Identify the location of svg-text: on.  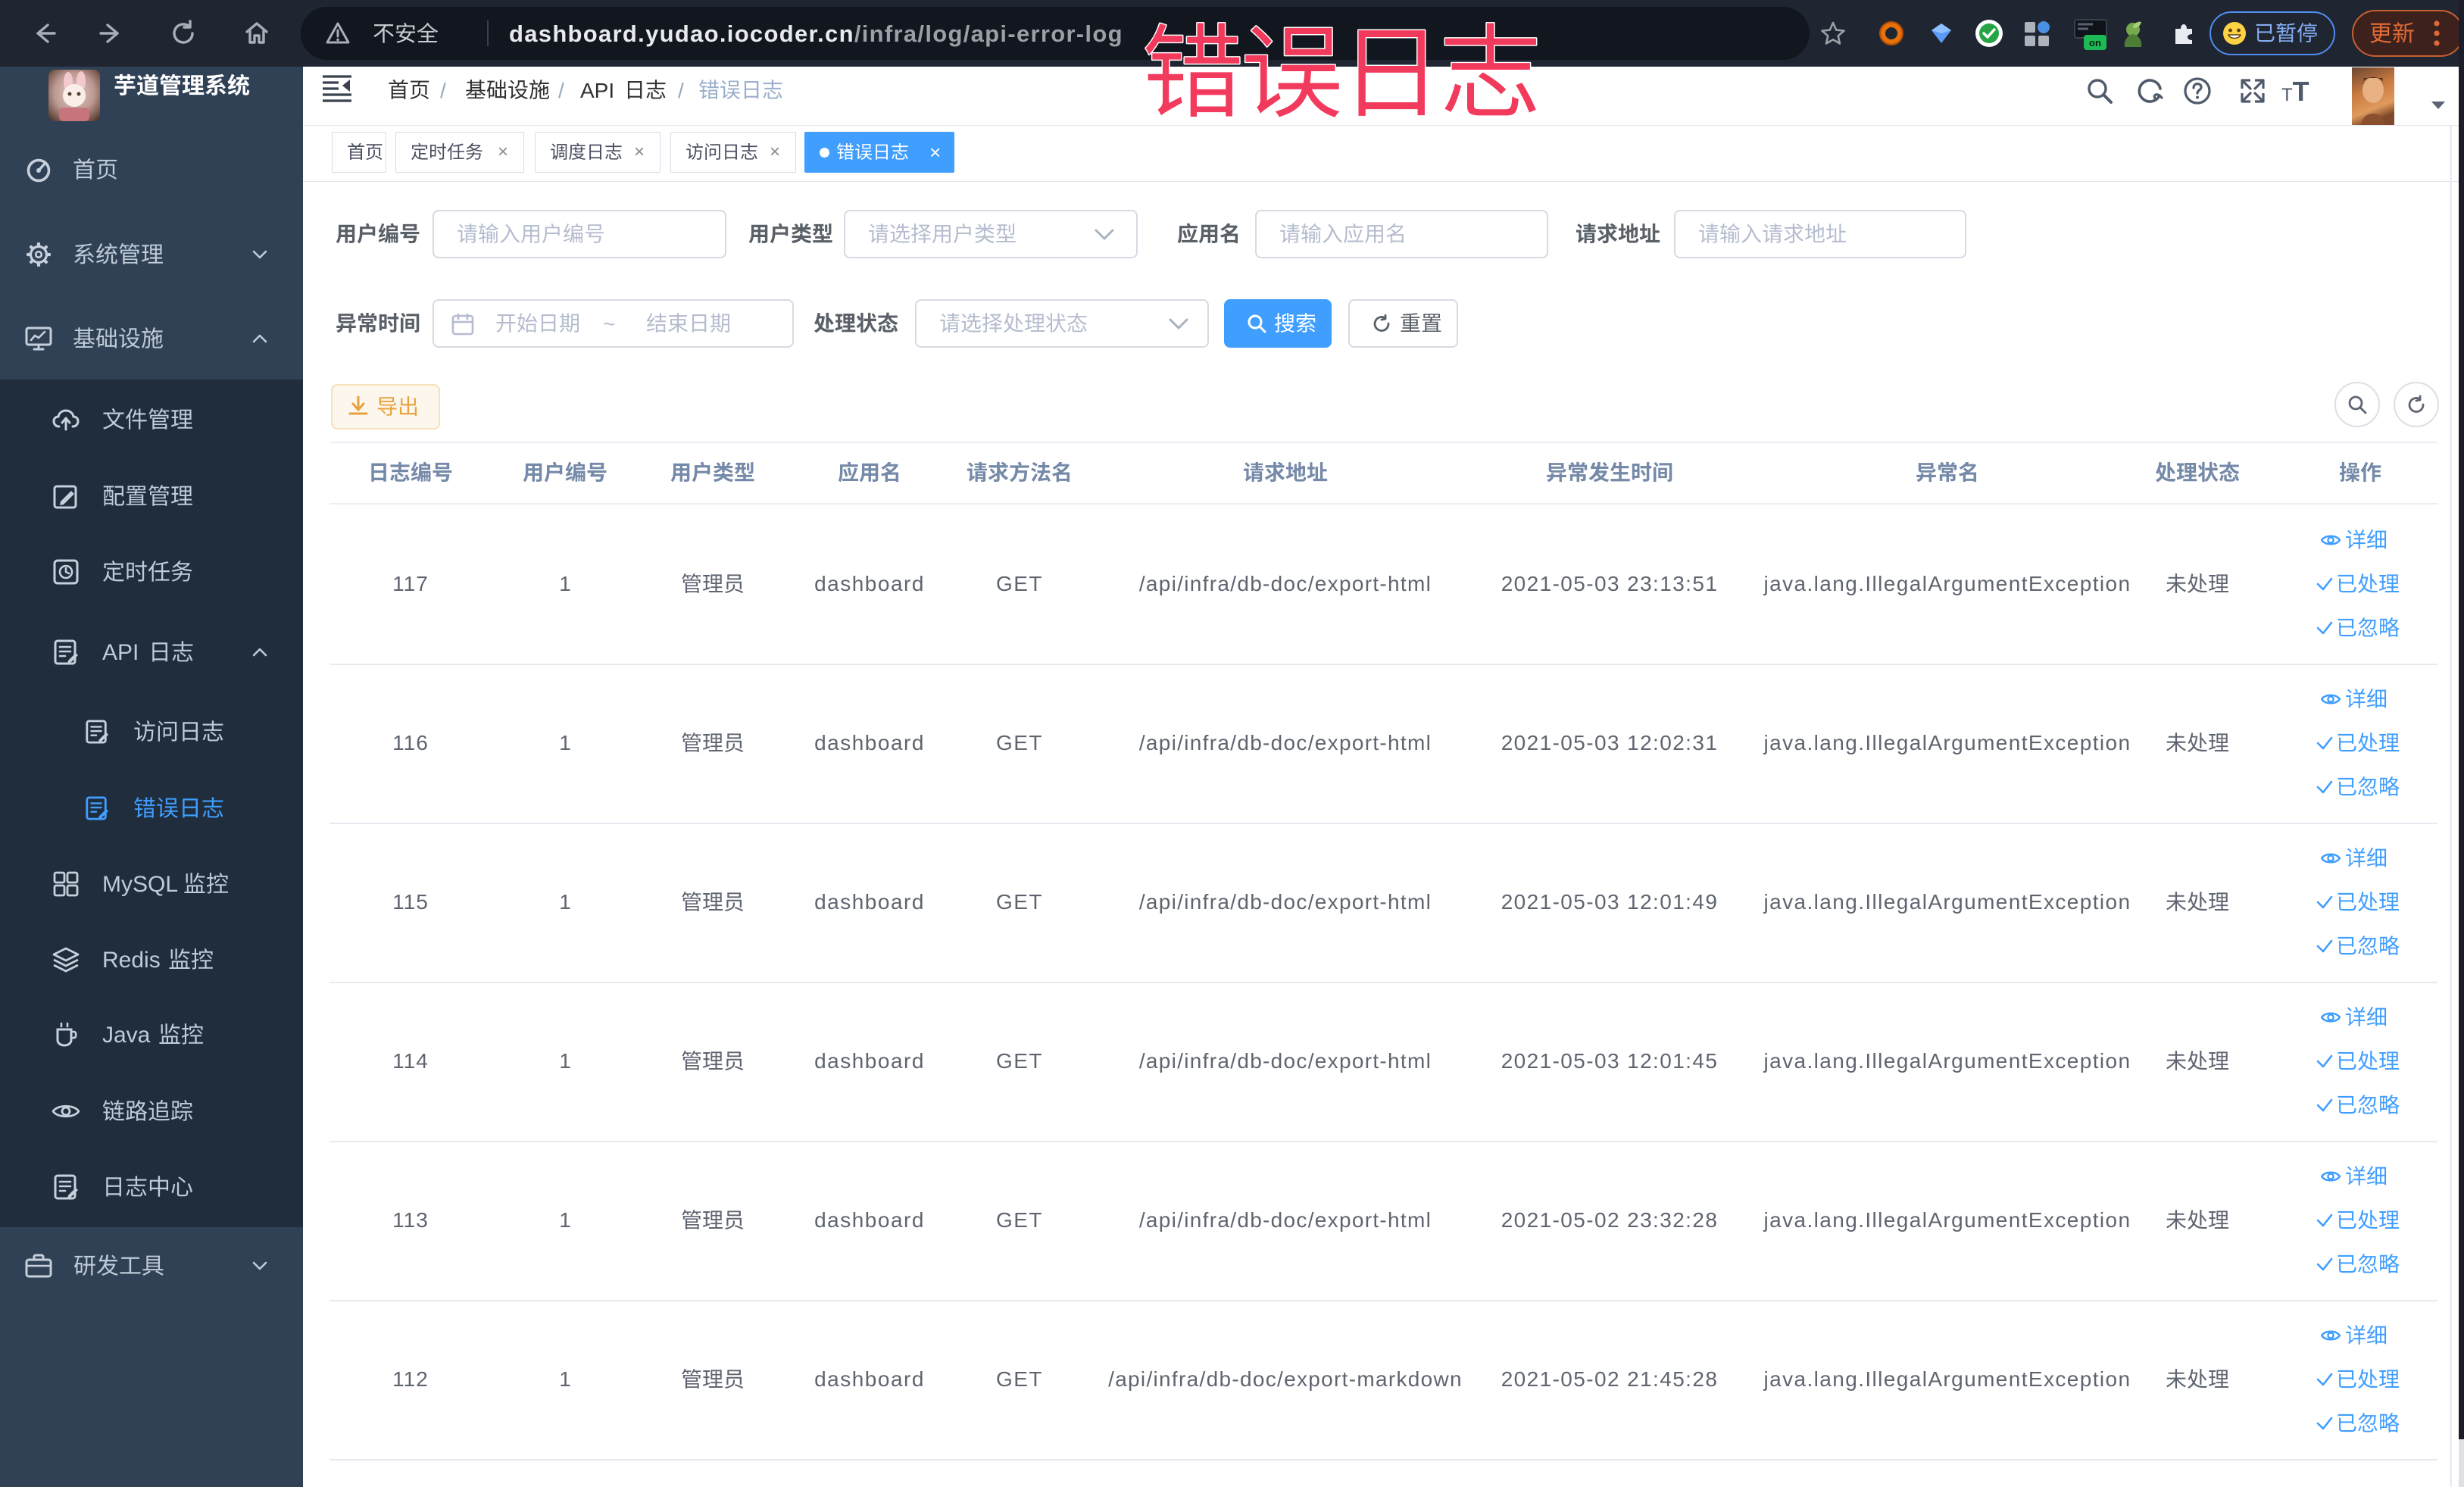
(2095, 42).